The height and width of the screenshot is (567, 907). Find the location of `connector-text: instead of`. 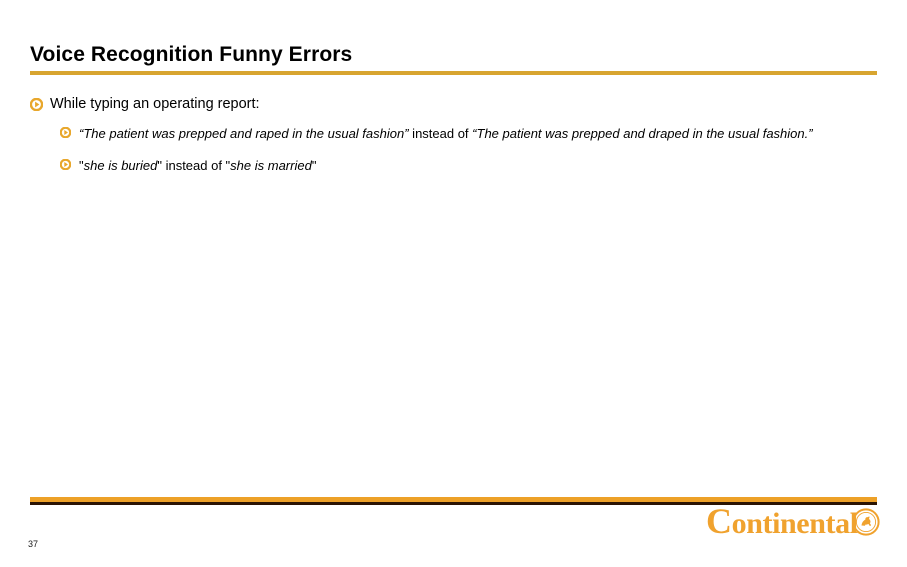

connector-text: instead of is located at coordinates (440, 133).